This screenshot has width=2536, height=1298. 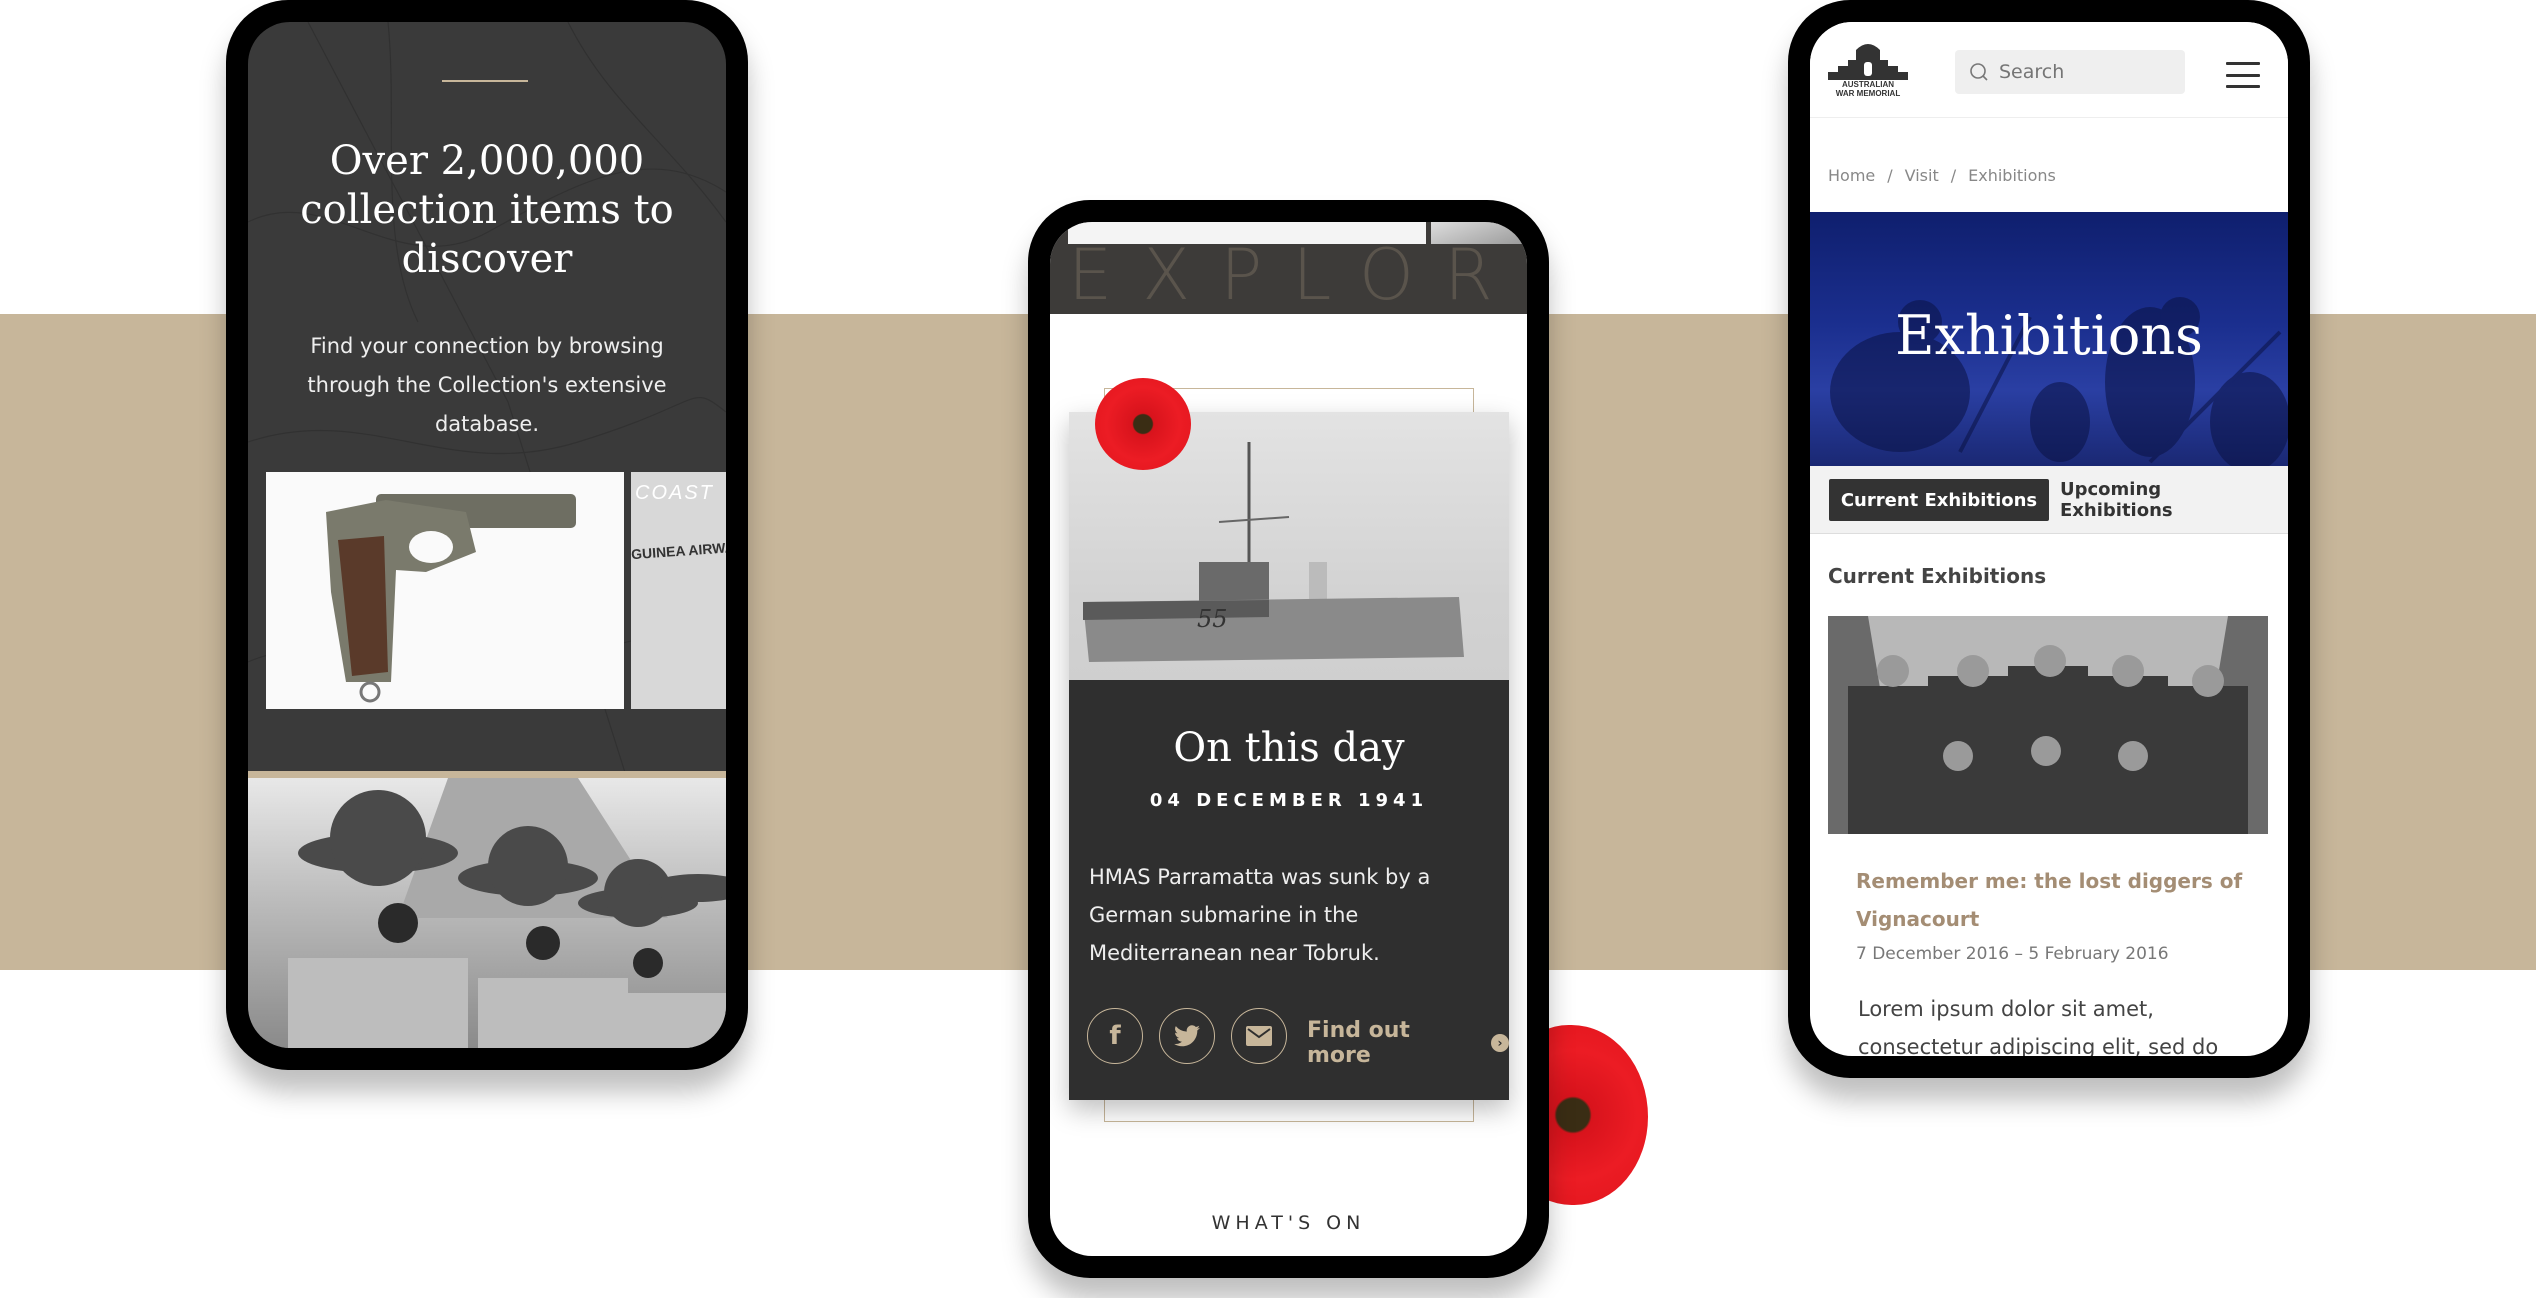 I want to click on exhibition-photo, so click(x=2048, y=725).